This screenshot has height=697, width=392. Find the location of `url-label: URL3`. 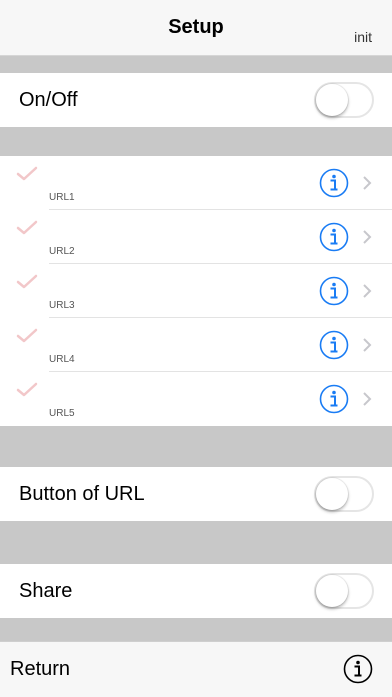

url-label: URL3 is located at coordinates (62, 305).